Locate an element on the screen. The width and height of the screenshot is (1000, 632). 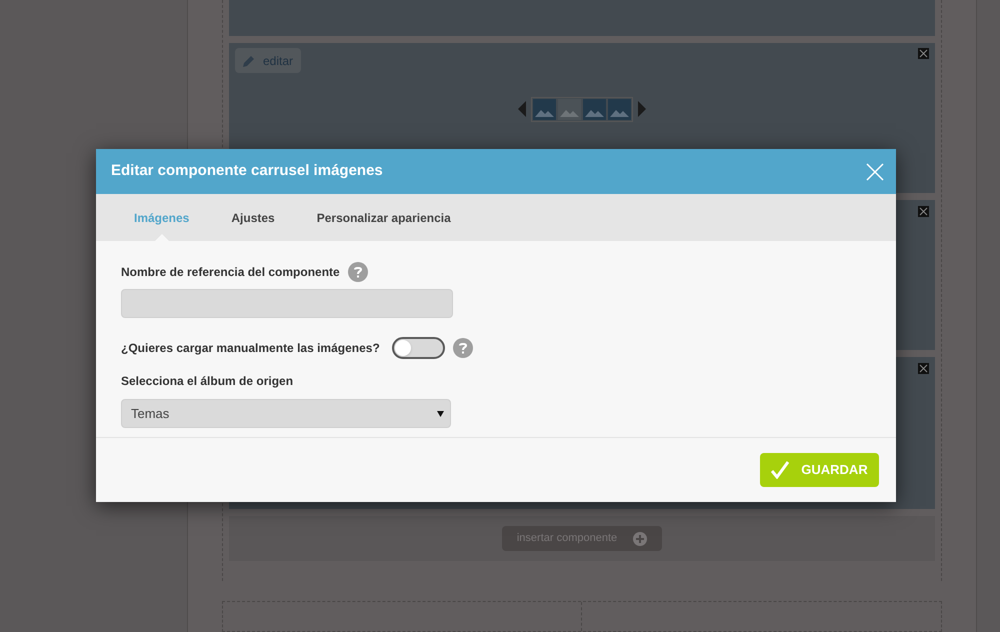
tab: Imágenes is located at coordinates (162, 217).